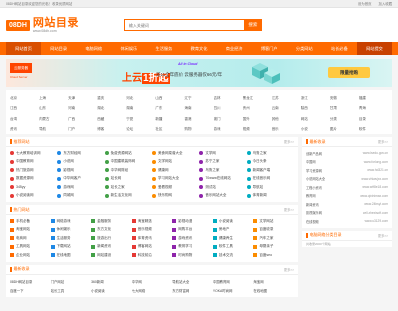 The height and width of the screenshot is (311, 398). I want to click on city-link: 浙江, so click(315, 98).